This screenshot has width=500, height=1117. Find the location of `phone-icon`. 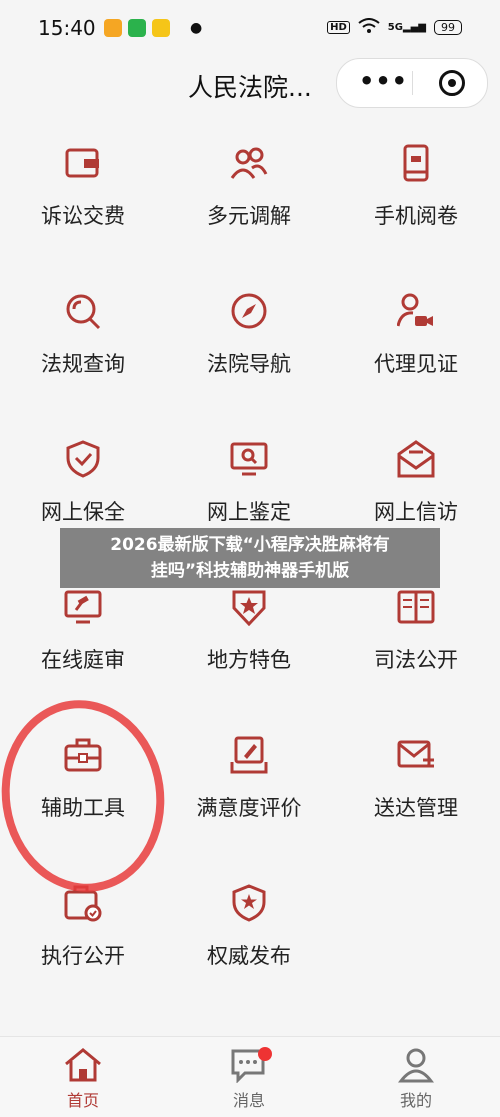

phone-icon is located at coordinates (416, 163).